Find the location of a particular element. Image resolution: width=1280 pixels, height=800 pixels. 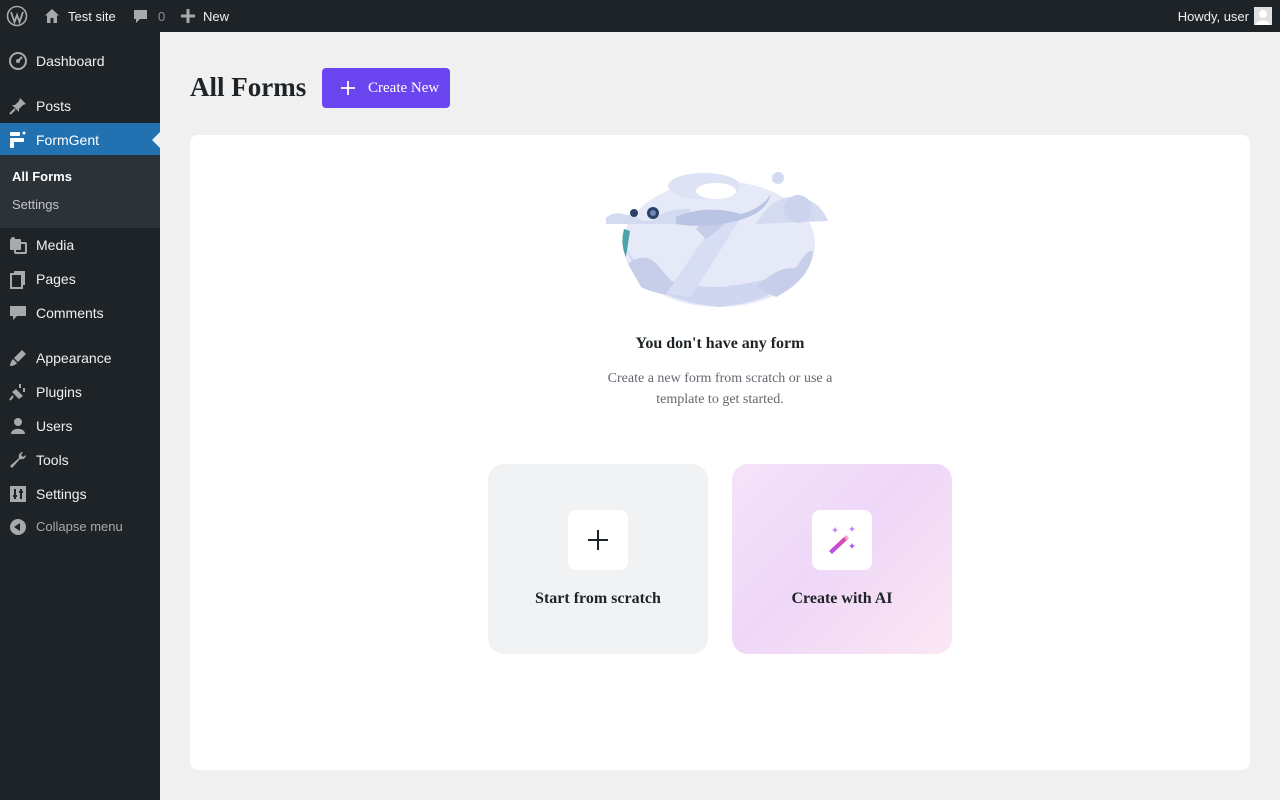

avatar-icon is located at coordinates (1263, 17).